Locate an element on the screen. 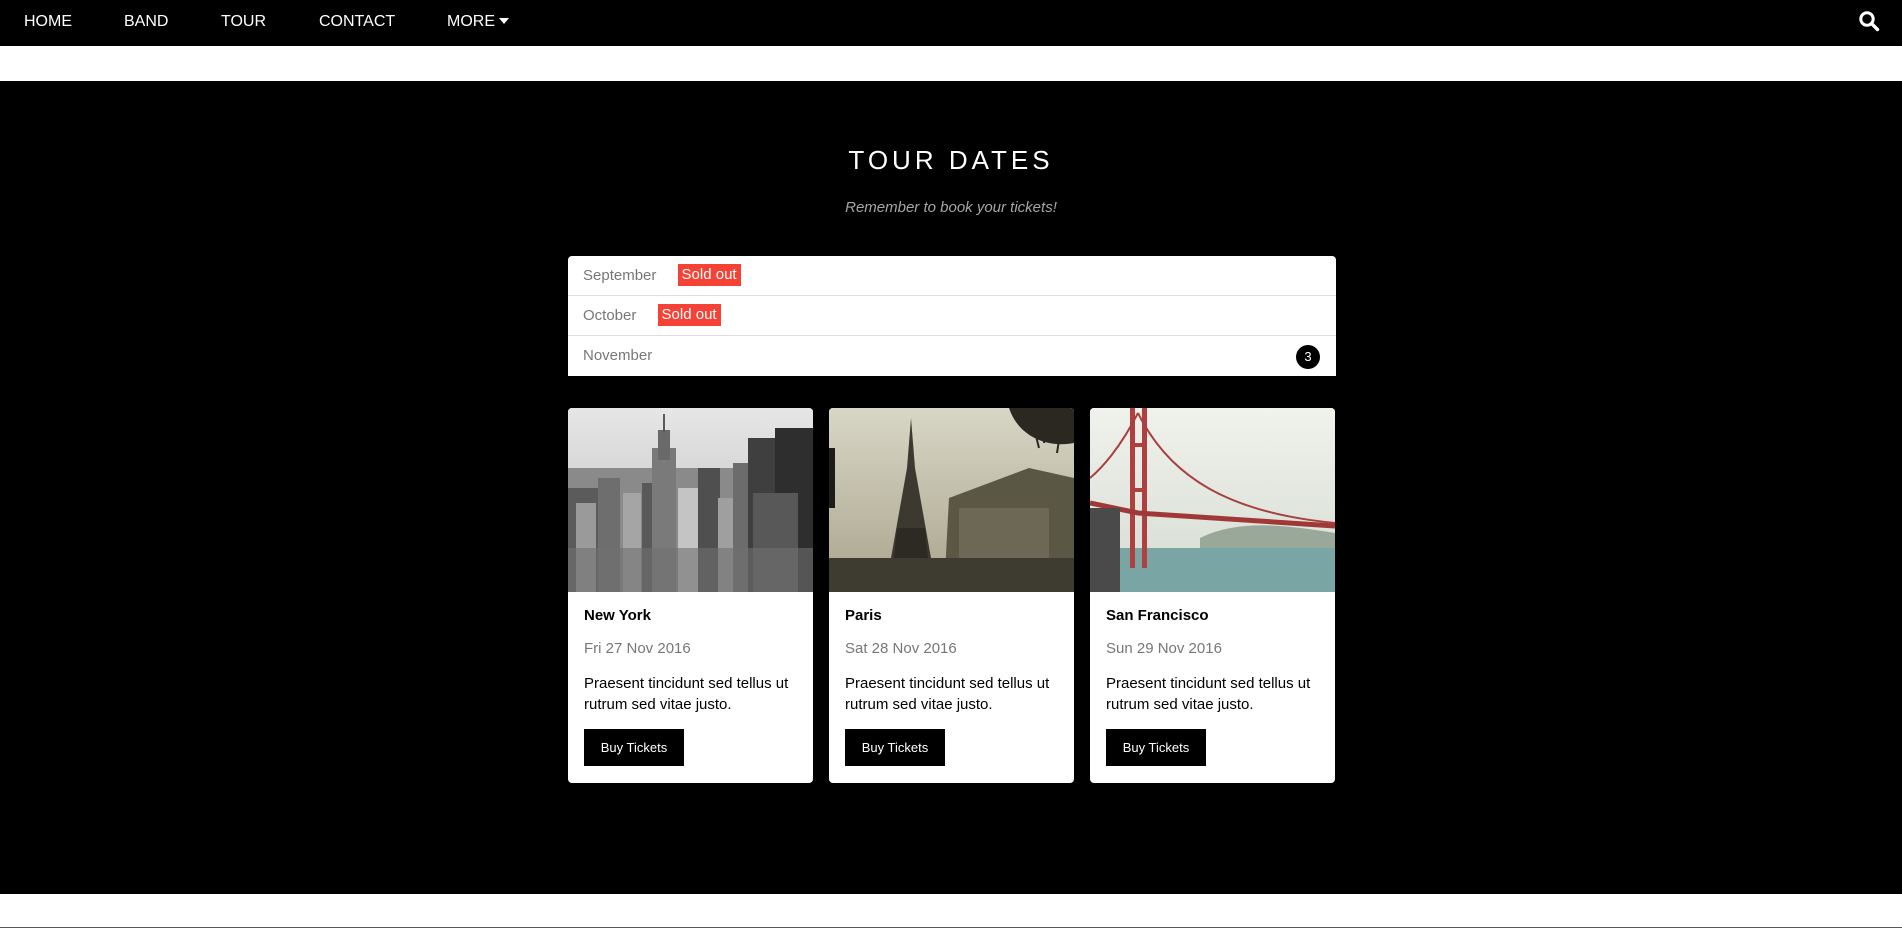 The image size is (1902, 929). month-name: October is located at coordinates (610, 315).